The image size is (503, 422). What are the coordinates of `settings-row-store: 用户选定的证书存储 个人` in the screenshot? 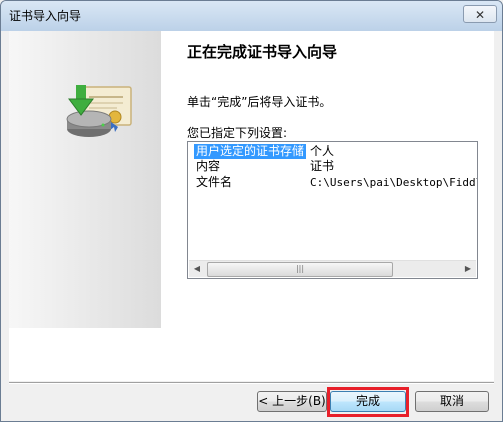 It's located at (335, 151).